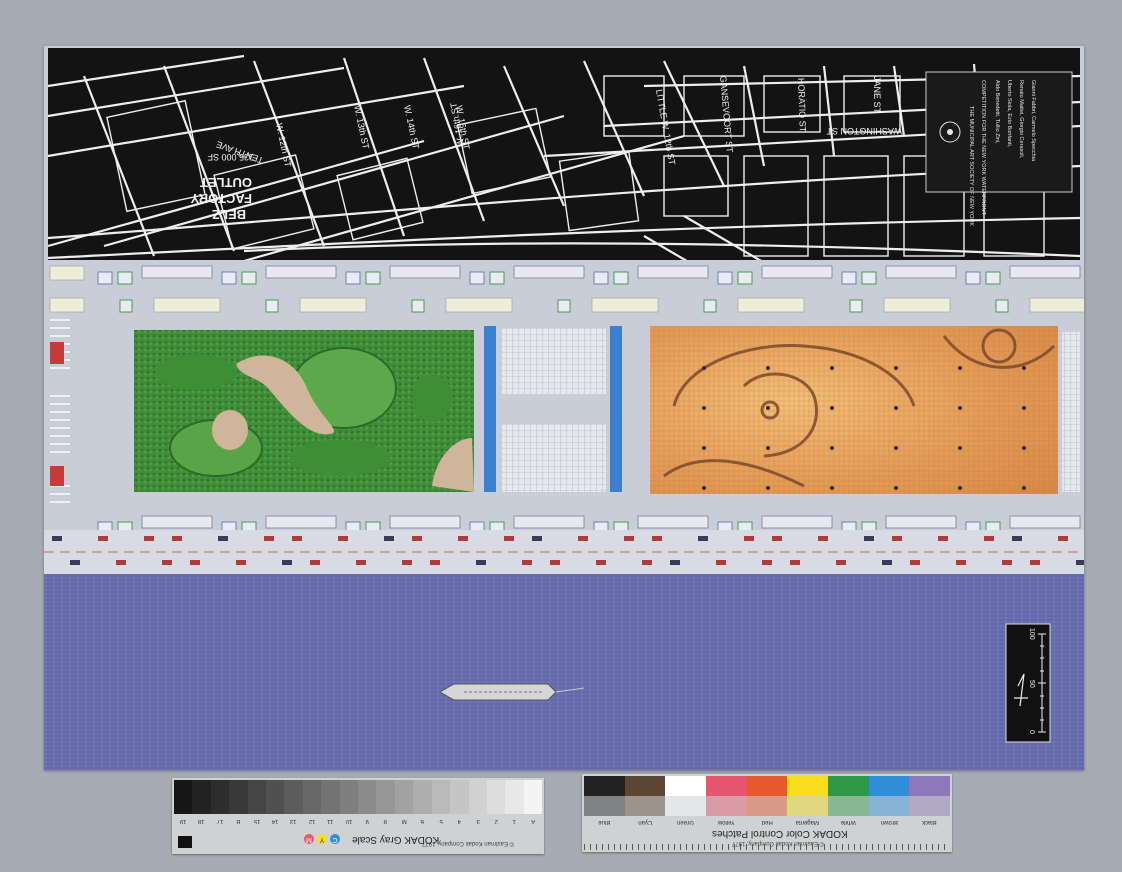  I want to click on building-label-2: FACTORY, so click(221, 198).